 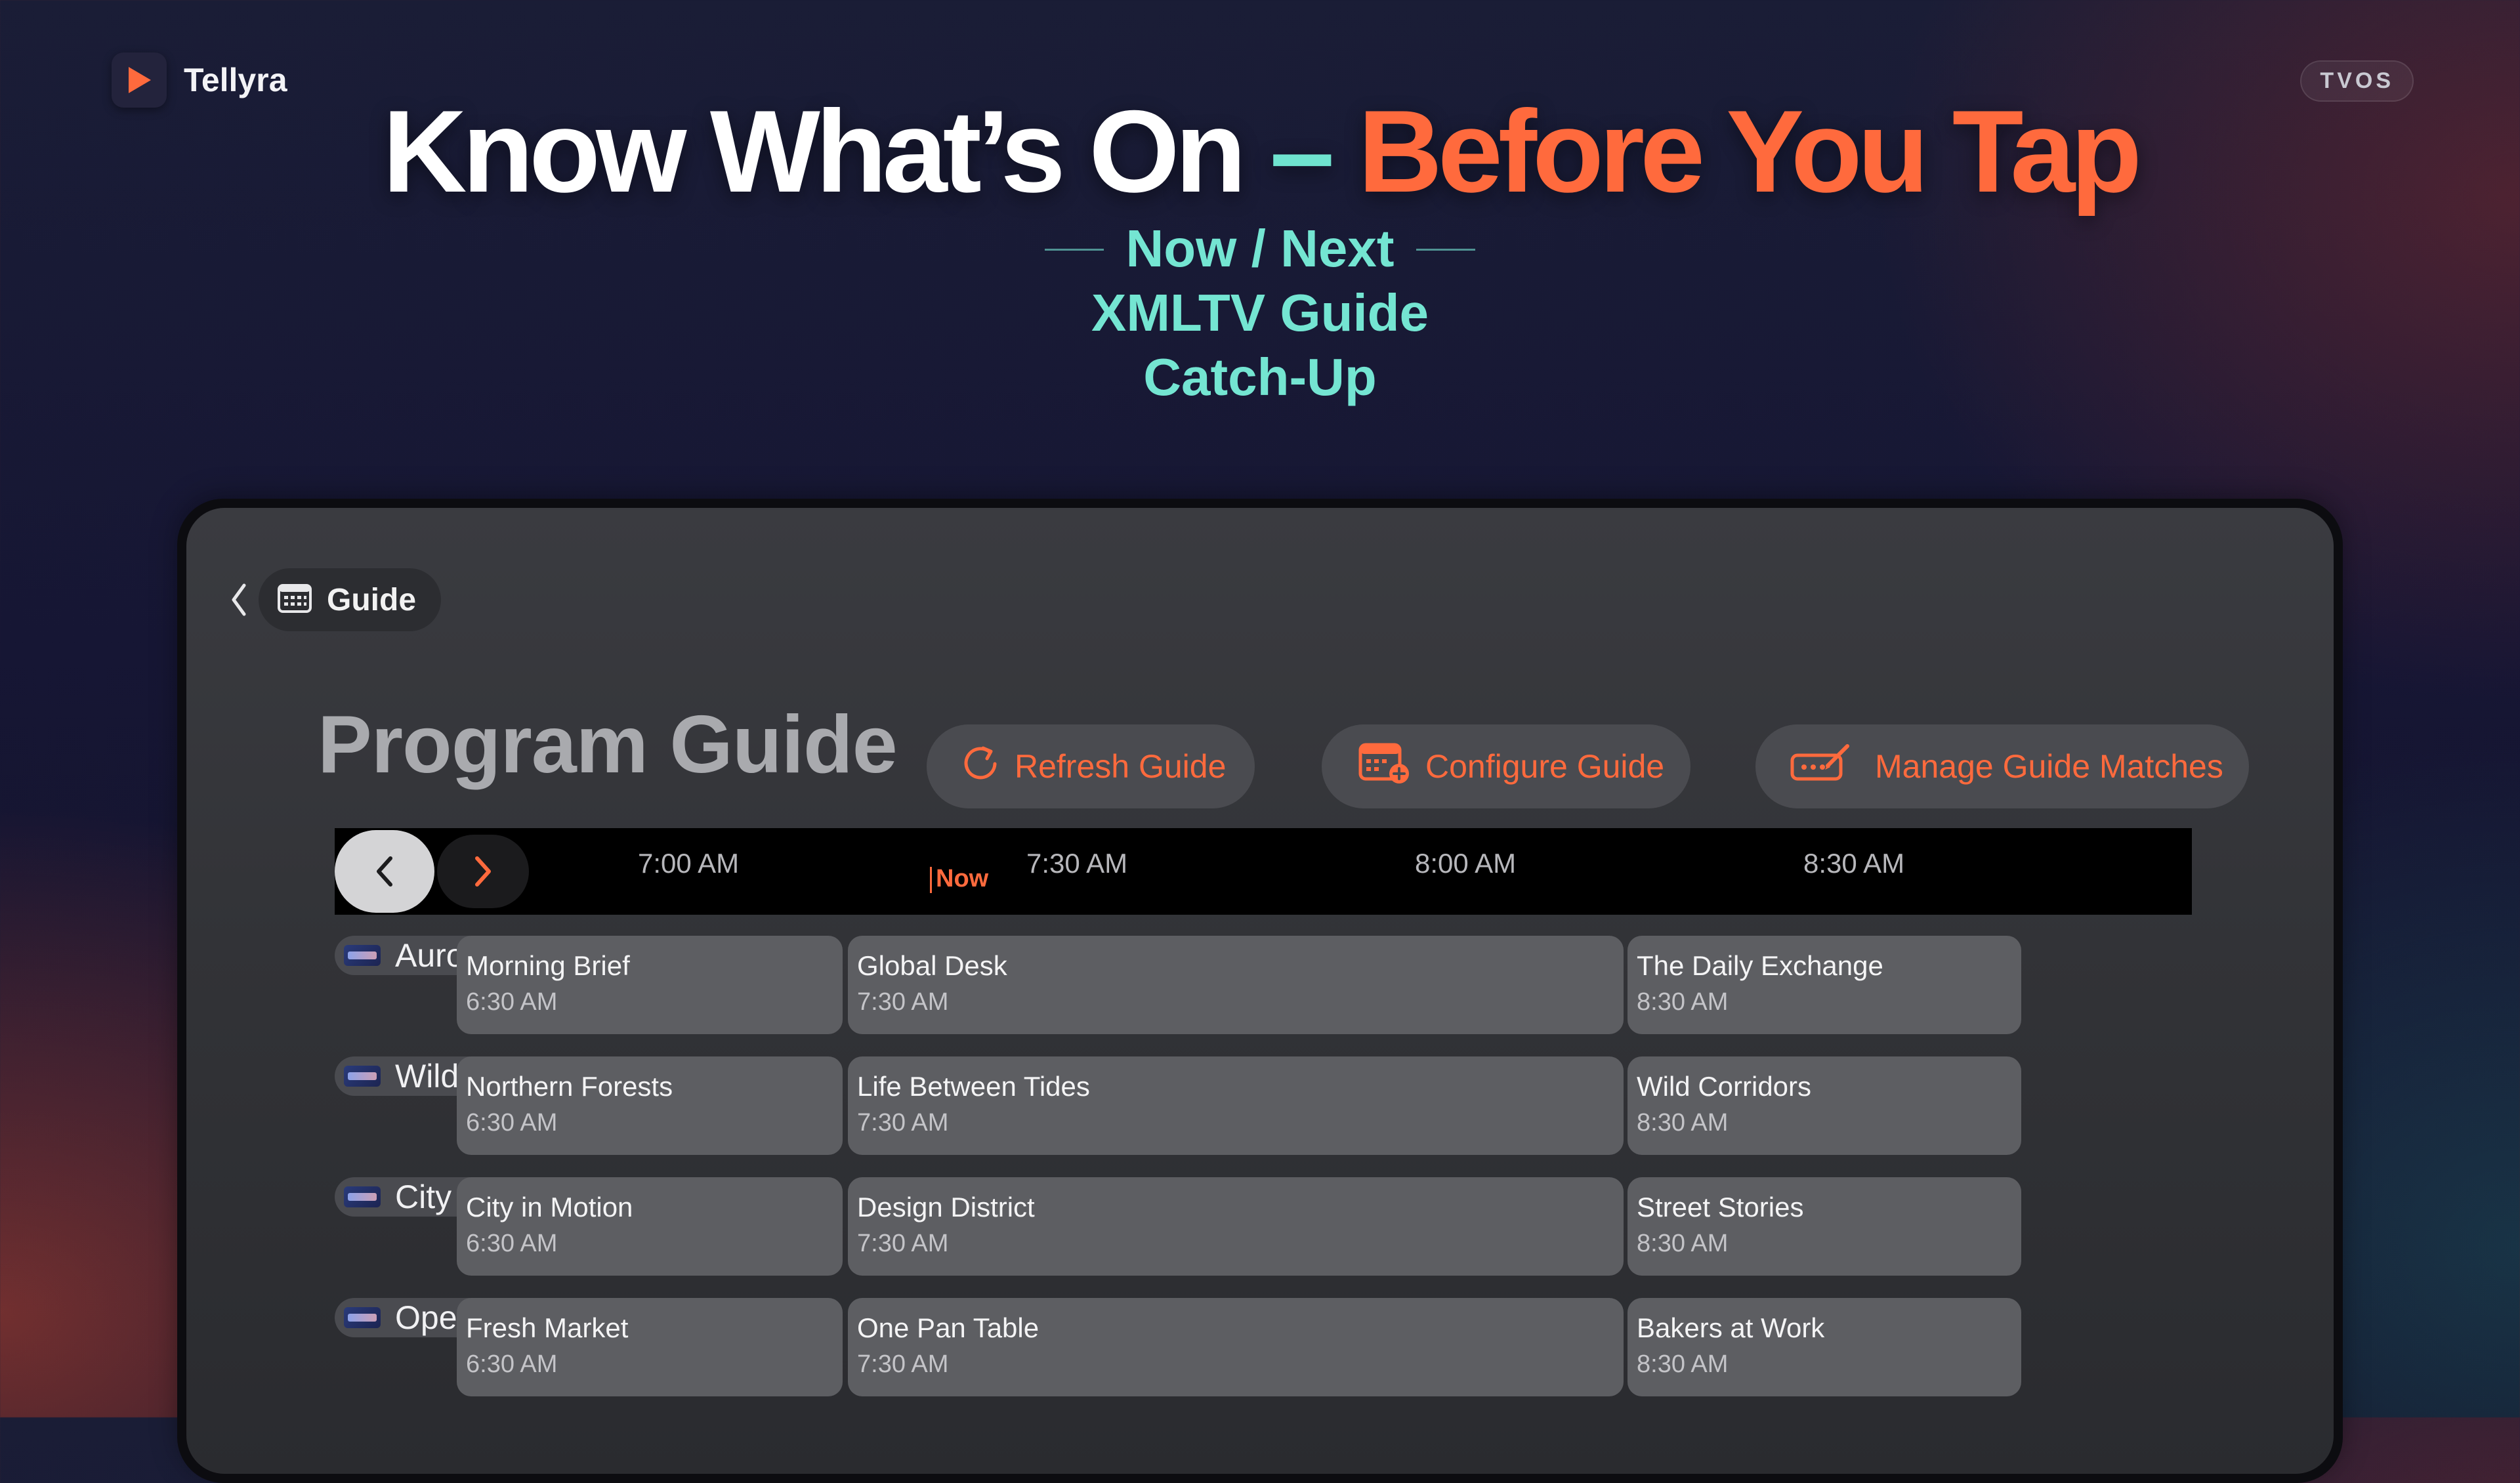 What do you see at coordinates (948, 1327) in the screenshot?
I see `program-title: One Pan Table` at bounding box center [948, 1327].